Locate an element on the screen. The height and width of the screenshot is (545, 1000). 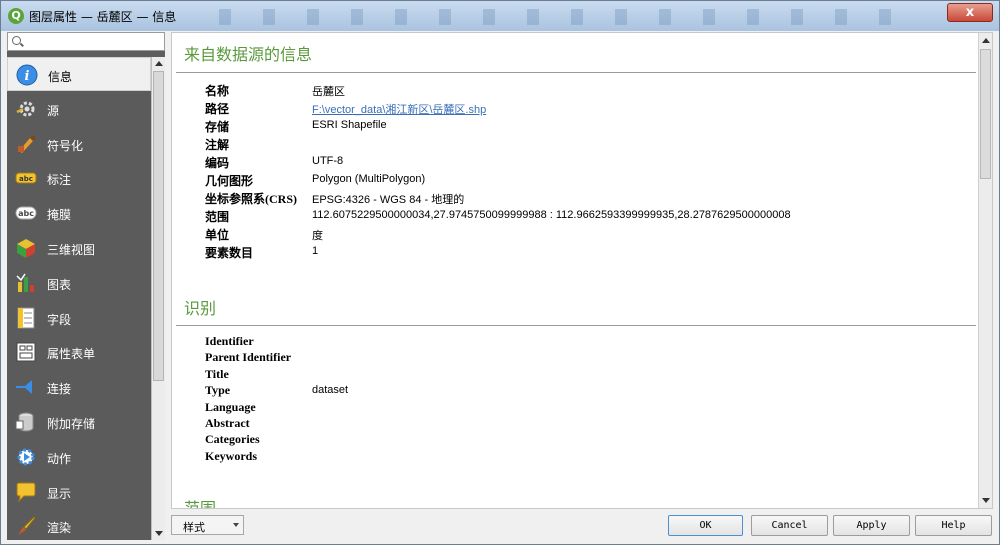
ok-button: OK is located at coordinates (705, 525).